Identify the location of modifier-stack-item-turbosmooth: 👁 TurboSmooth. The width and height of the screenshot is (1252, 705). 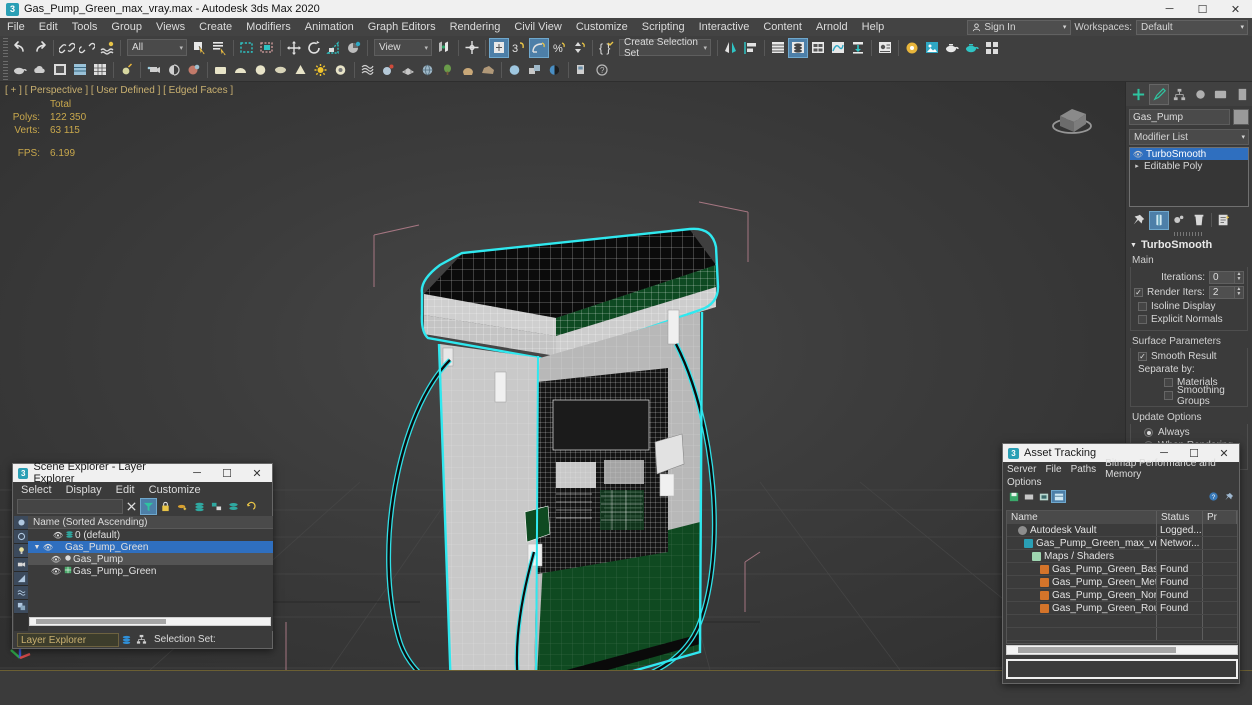
(1189, 154).